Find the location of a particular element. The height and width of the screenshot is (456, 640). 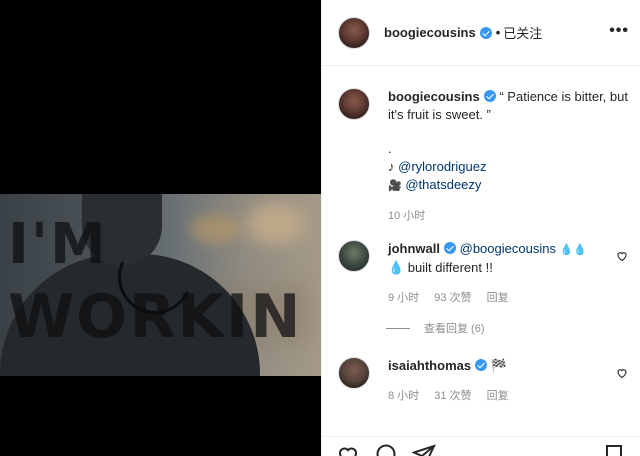

credit-line-music: ♪ @rylorodriguez is located at coordinates (508, 167).